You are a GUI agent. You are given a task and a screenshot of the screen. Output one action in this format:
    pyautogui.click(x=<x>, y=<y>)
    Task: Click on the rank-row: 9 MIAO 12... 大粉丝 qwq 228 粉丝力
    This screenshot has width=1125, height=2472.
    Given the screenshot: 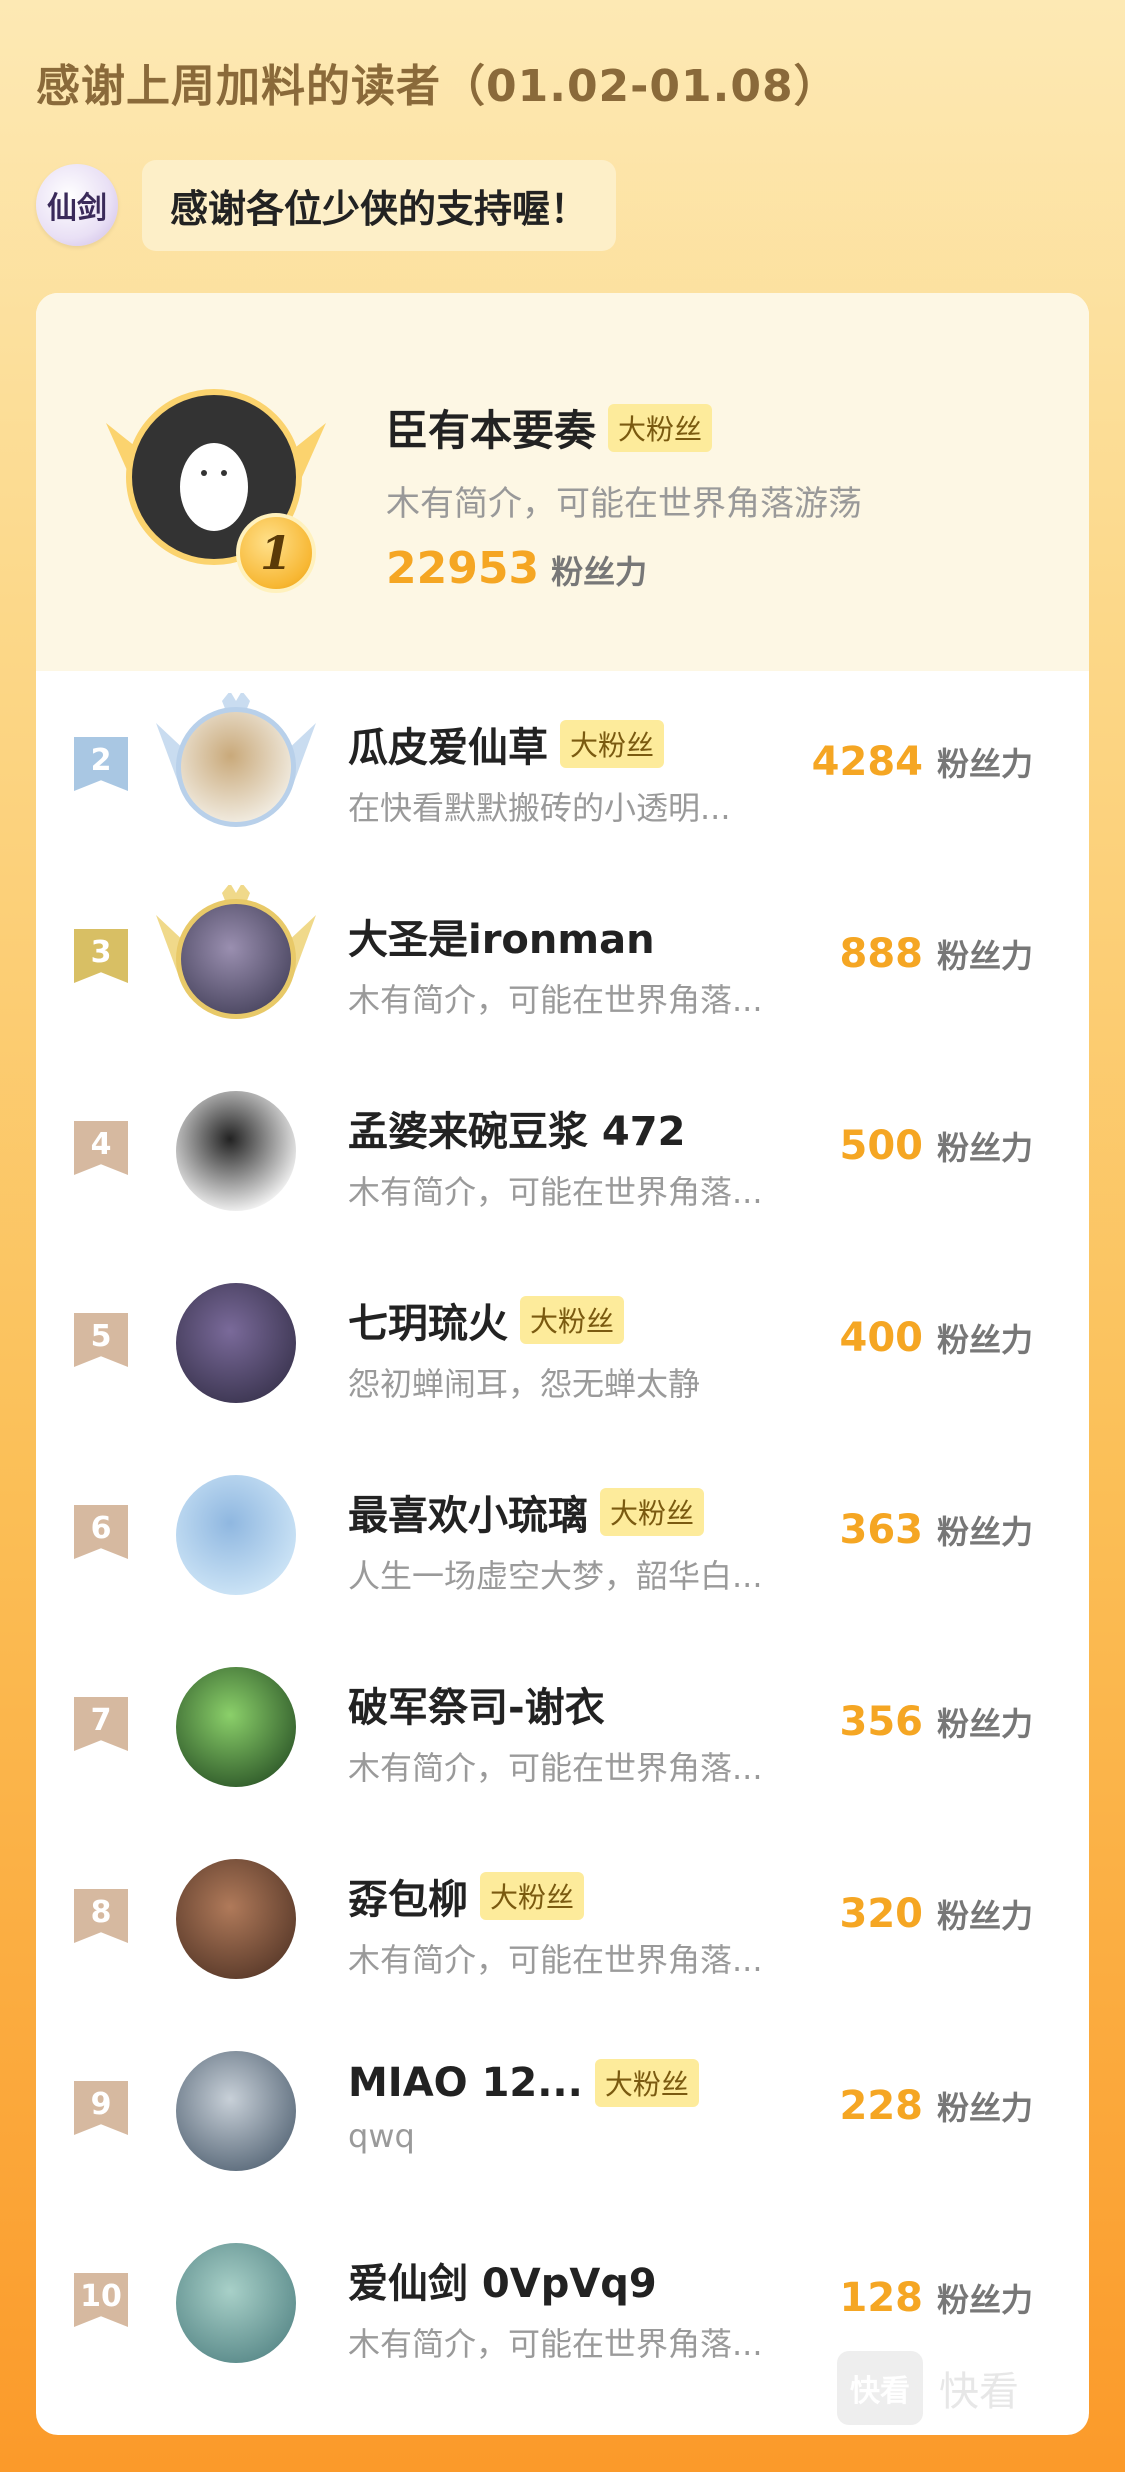 What is the action you would take?
    pyautogui.click(x=562, y=2111)
    